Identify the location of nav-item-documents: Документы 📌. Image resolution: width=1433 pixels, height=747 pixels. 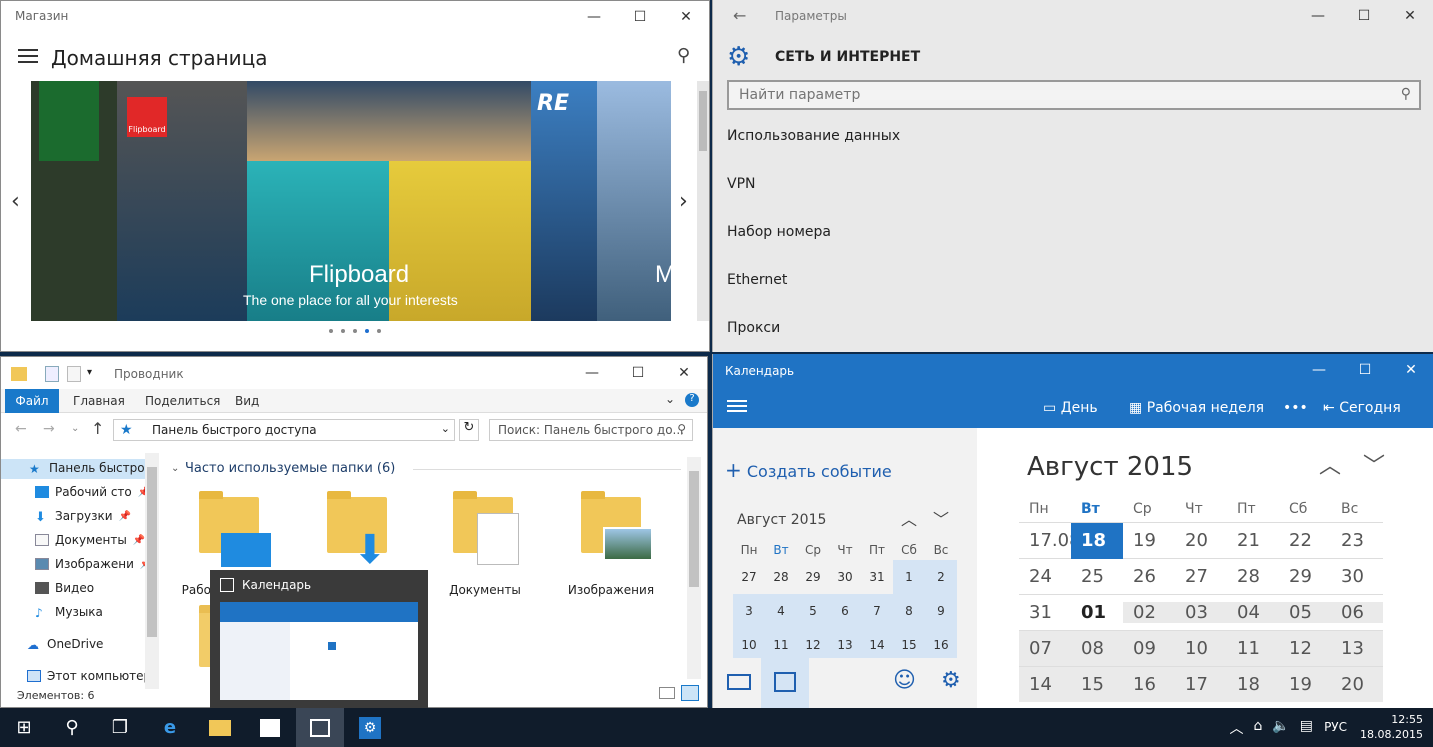
(90, 540).